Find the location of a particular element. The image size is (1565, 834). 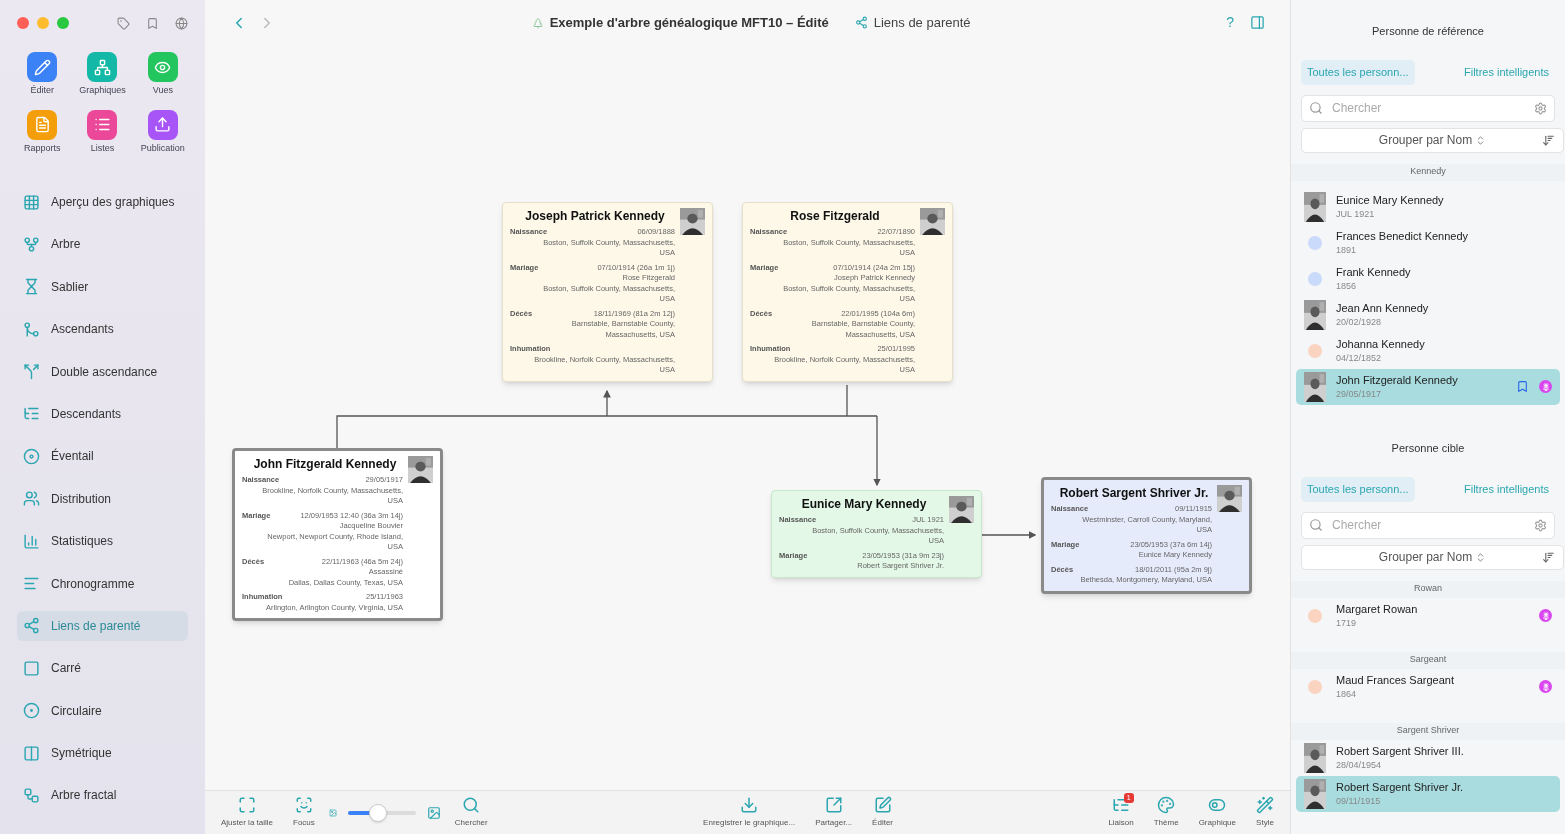

search-icon is located at coordinates (1316, 524).